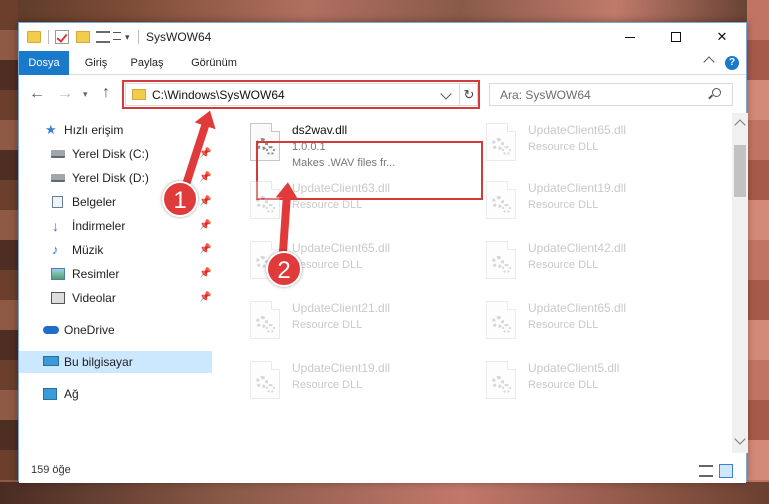  What do you see at coordinates (89, 330) in the screenshot?
I see `sidebar-item-label: OneDrive` at bounding box center [89, 330].